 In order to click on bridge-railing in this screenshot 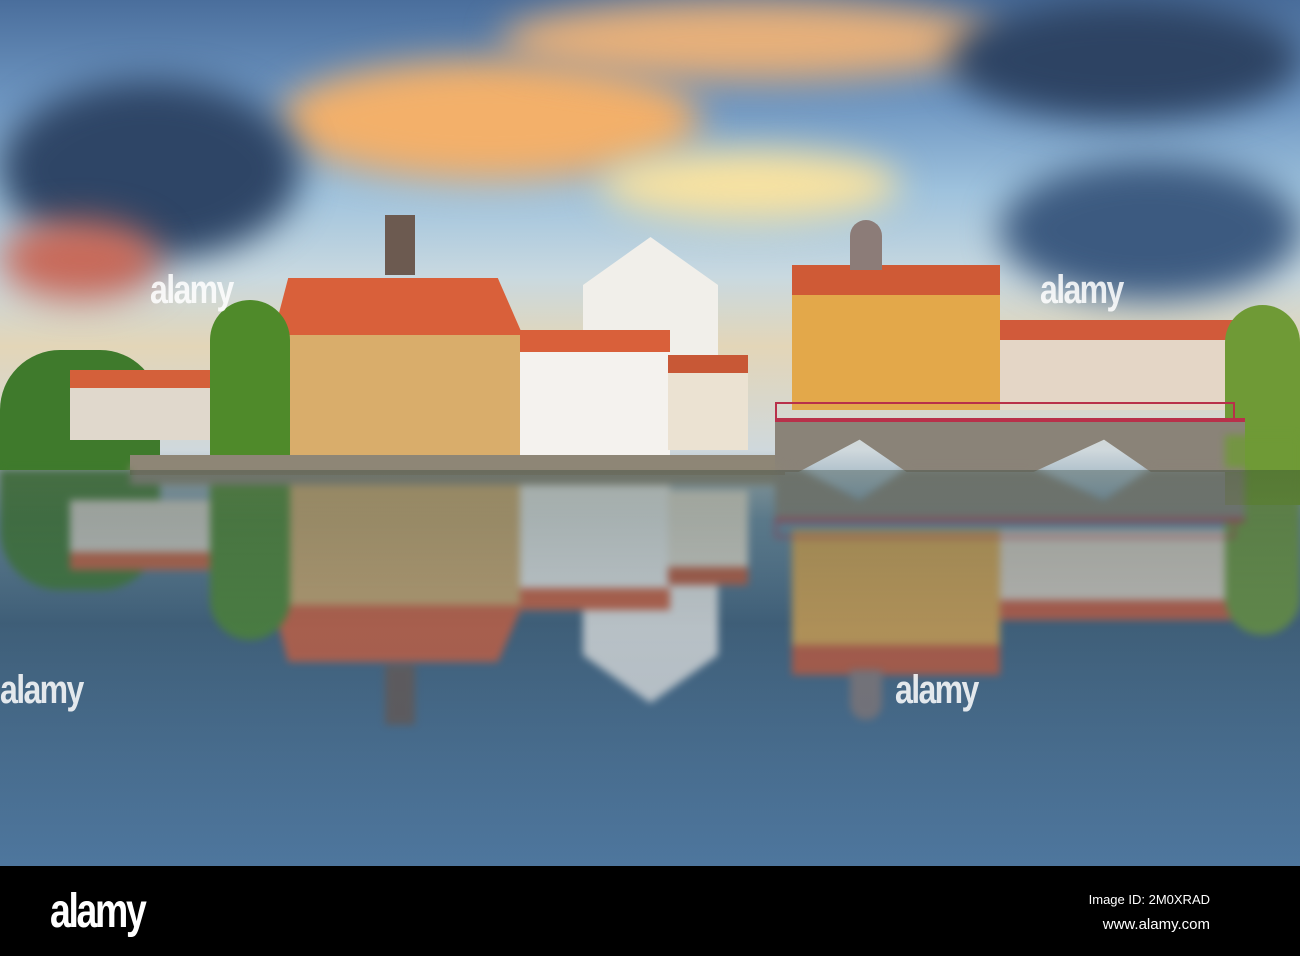, I will do `click(1005, 410)`.